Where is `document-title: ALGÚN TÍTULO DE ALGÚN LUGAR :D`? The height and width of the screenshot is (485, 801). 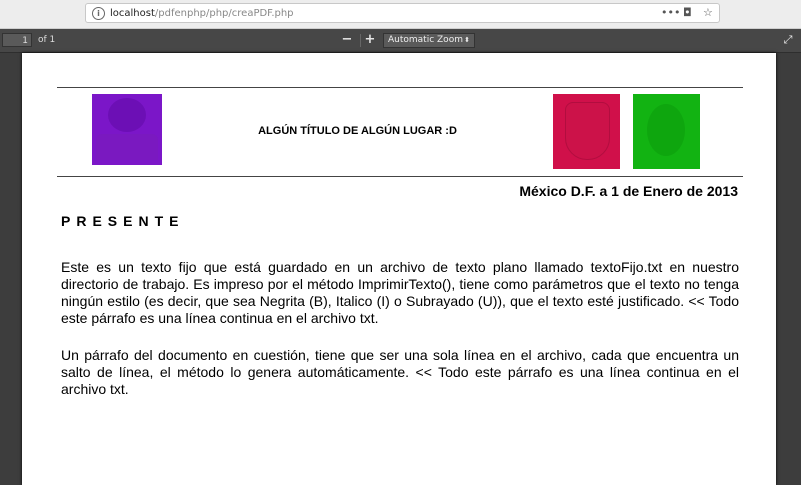 document-title: ALGÚN TÍTULO DE ALGÚN LUGAR :D is located at coordinates (357, 131).